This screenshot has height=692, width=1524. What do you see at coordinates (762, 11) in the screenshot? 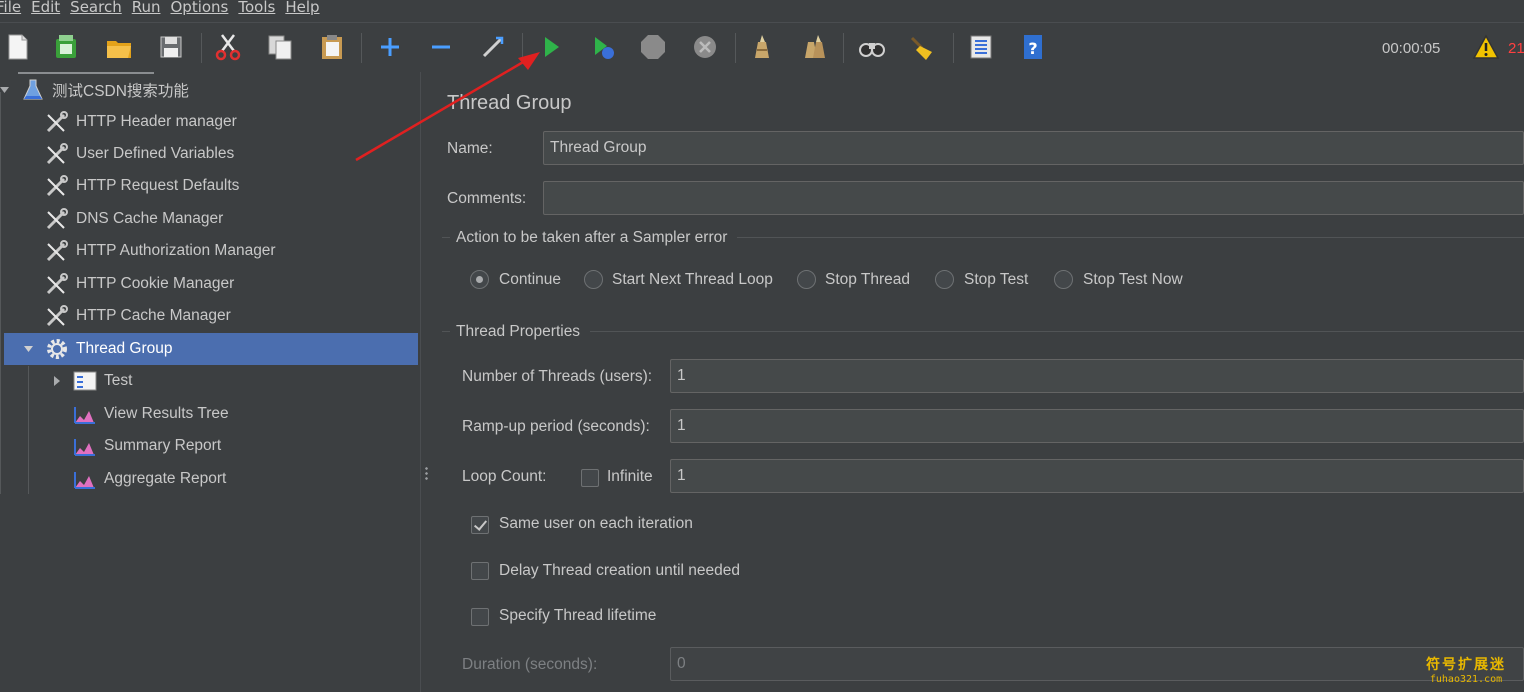
I see `menu-bar: File Edit Search Run Options Tools Help` at bounding box center [762, 11].